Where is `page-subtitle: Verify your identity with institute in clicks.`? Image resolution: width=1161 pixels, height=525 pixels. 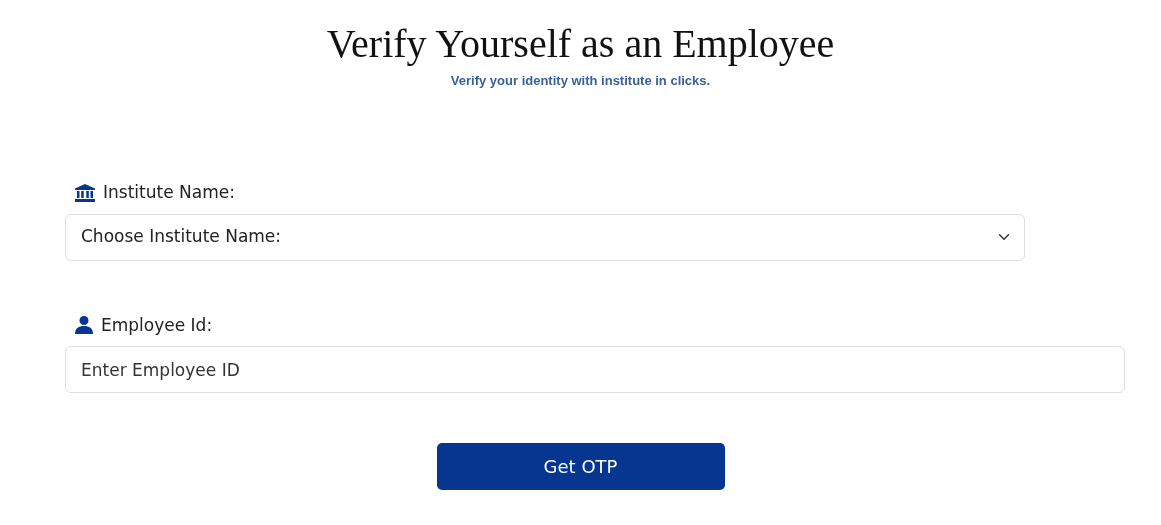 page-subtitle: Verify your identity with institute in clicks. is located at coordinates (580, 81).